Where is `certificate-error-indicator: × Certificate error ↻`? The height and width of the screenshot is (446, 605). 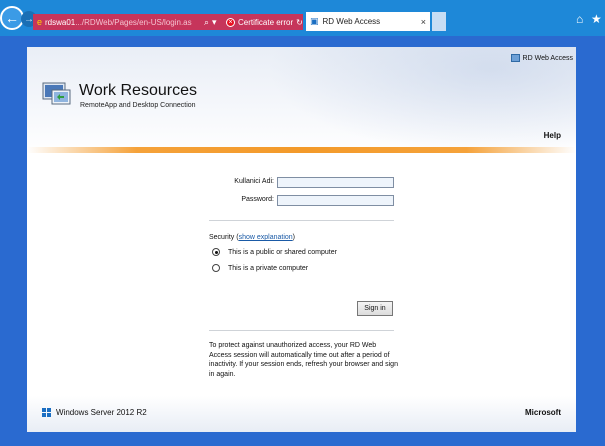
certificate-error-indicator: × Certificate error ↻ is located at coordinates (263, 22).